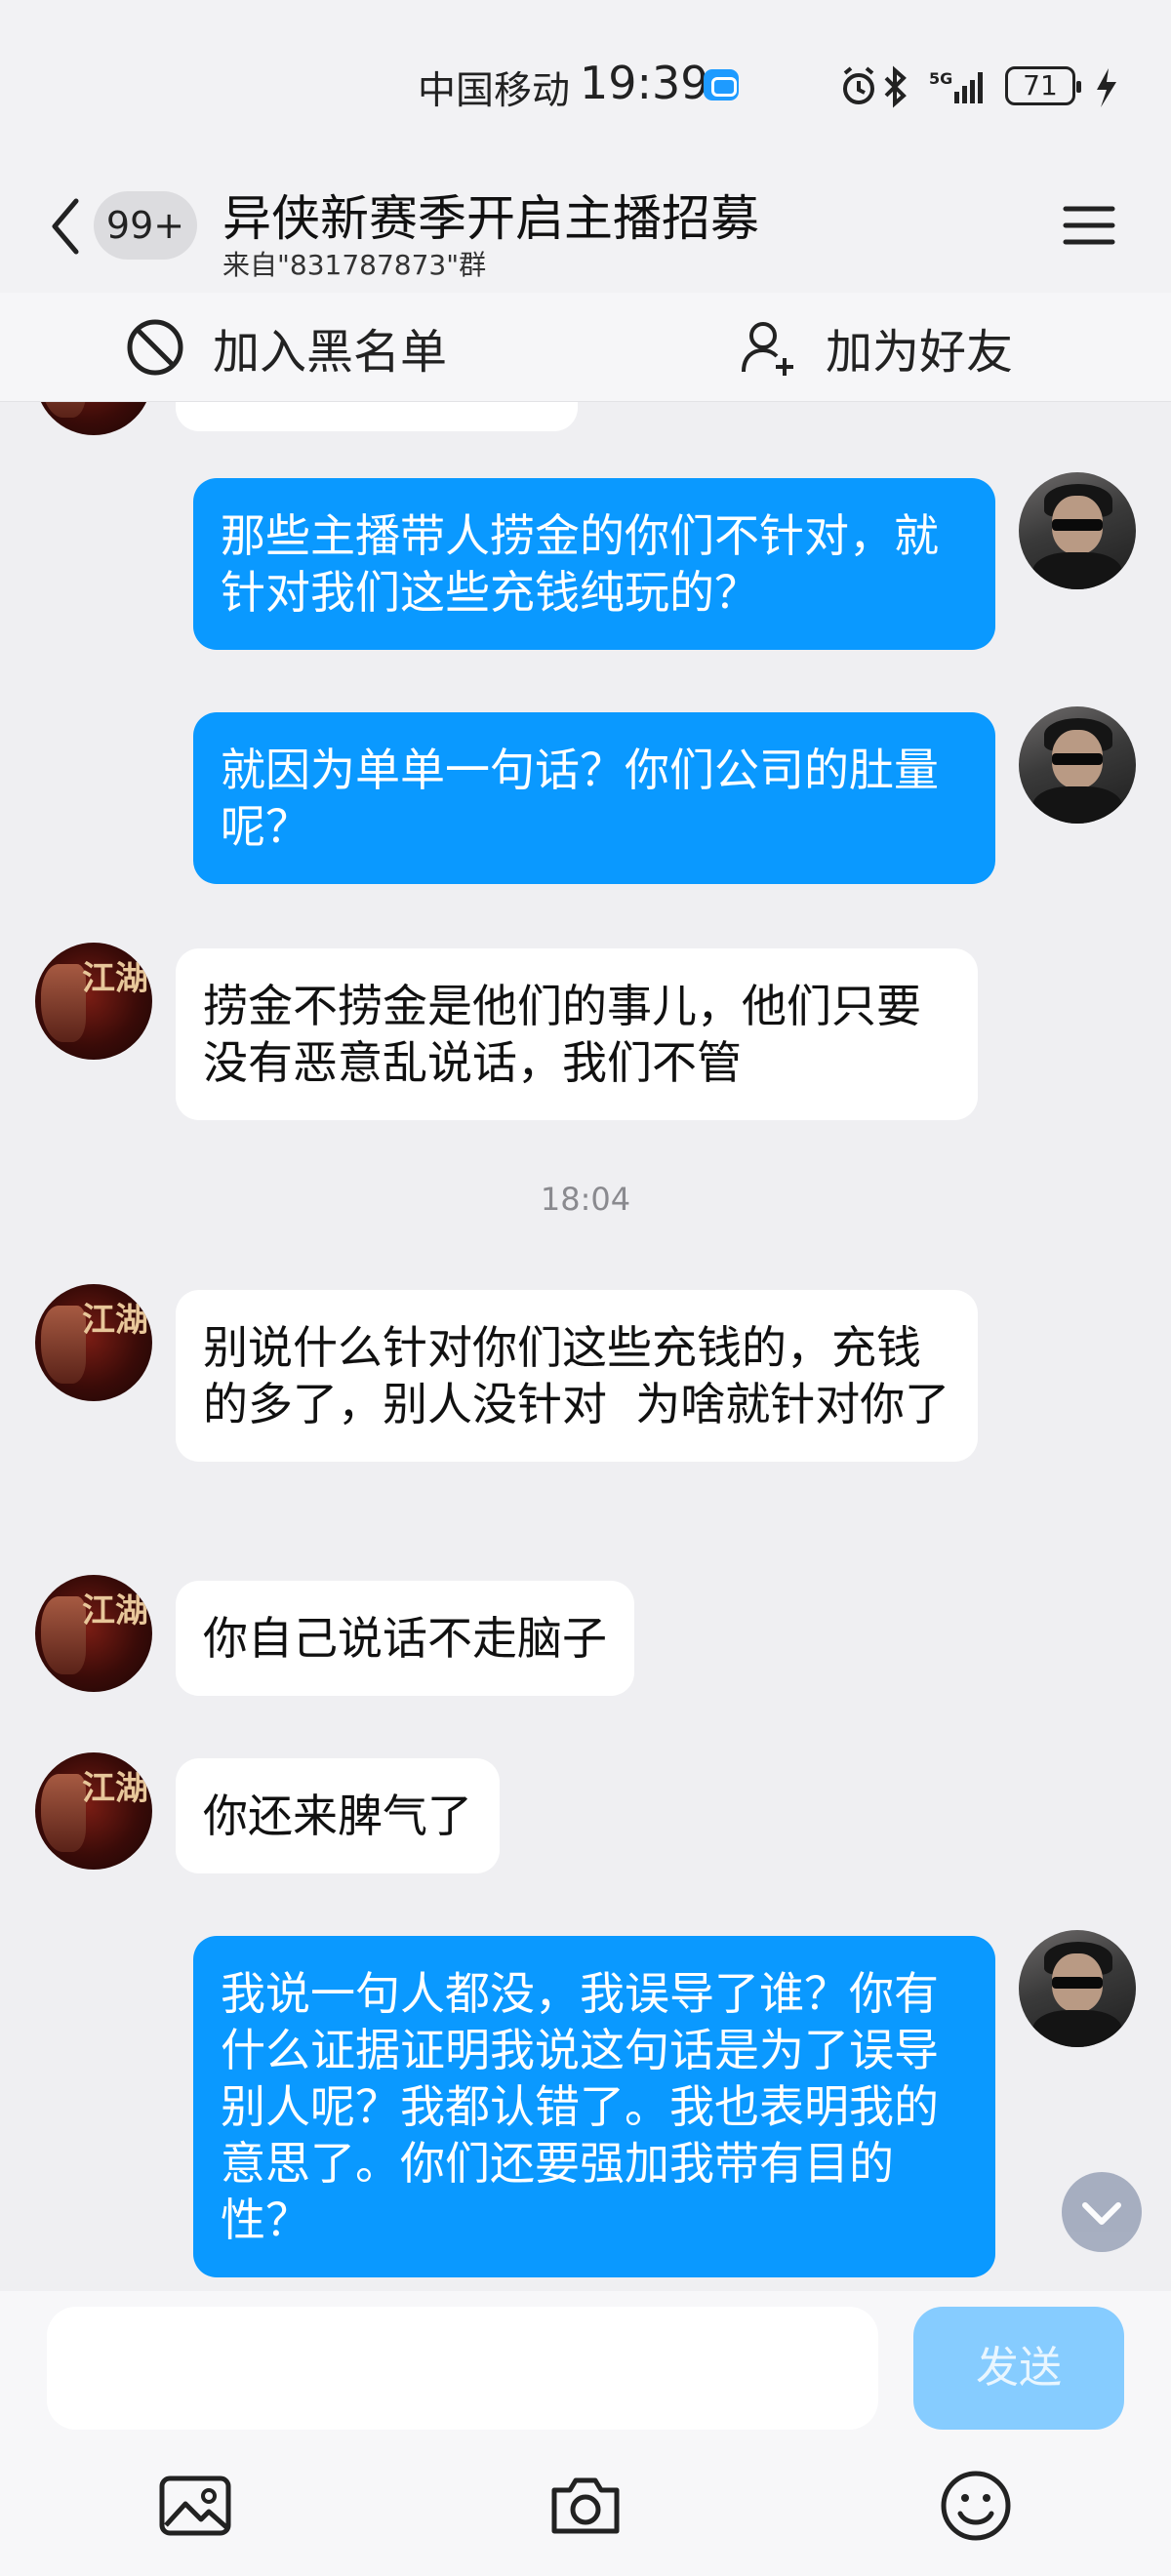 This screenshot has width=1171, height=2576. I want to click on message-bubble: 你自己说话不走脑子, so click(405, 1638).